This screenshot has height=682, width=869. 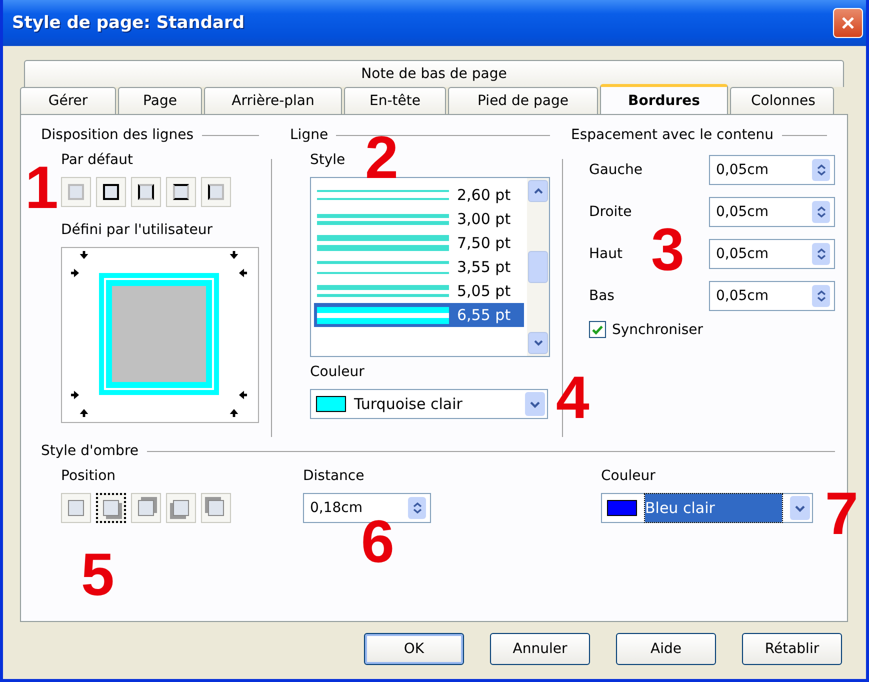 I want to click on field-label: Gauche, so click(x=615, y=170).